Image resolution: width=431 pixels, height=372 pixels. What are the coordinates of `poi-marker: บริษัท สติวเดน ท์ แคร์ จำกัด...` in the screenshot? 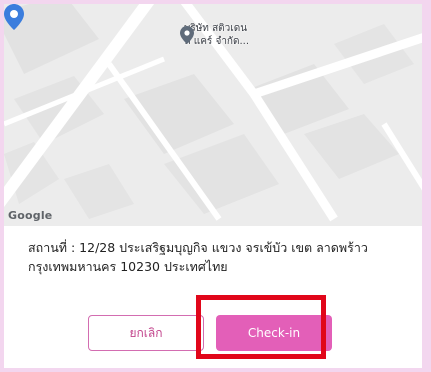 It's located at (214, 35).